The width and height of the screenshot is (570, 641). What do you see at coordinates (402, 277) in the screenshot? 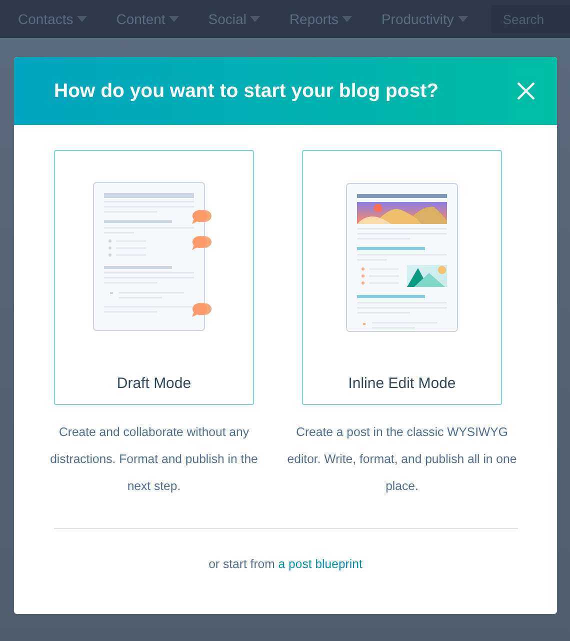
I see `mode-option-card: Inline Edit Mode` at bounding box center [402, 277].